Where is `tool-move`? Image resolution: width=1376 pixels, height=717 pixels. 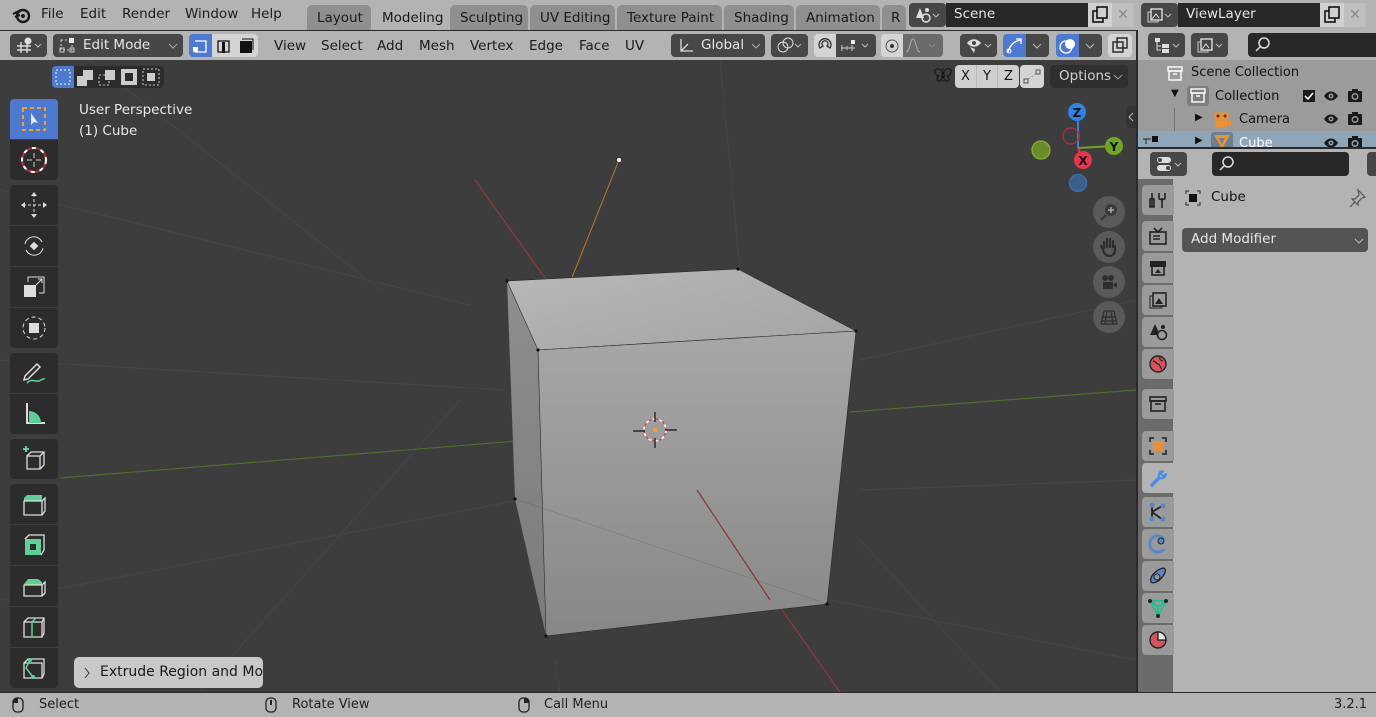 tool-move is located at coordinates (34, 205).